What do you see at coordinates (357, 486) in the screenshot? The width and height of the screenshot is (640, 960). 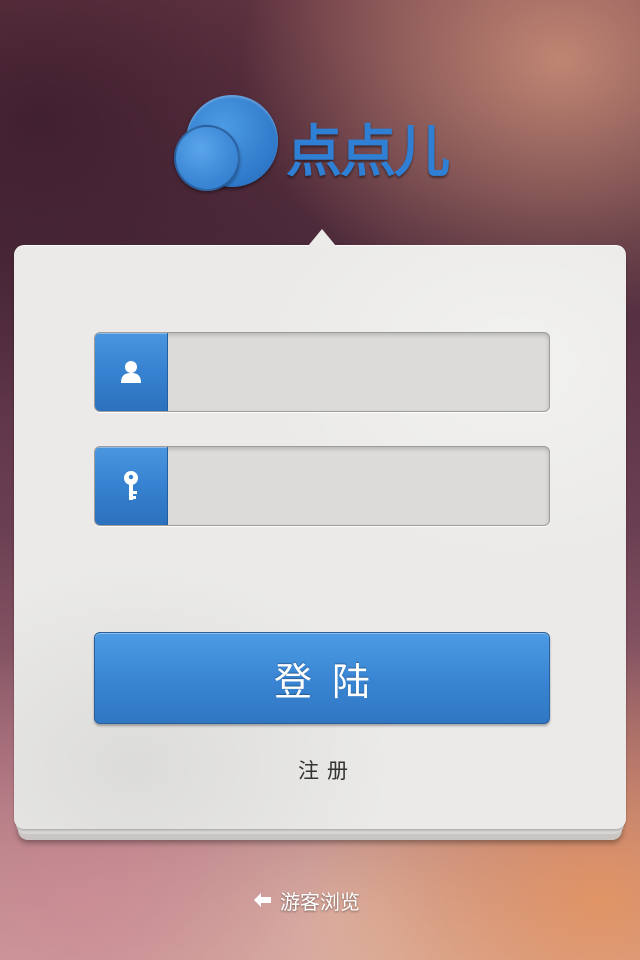 I see `password-input` at bounding box center [357, 486].